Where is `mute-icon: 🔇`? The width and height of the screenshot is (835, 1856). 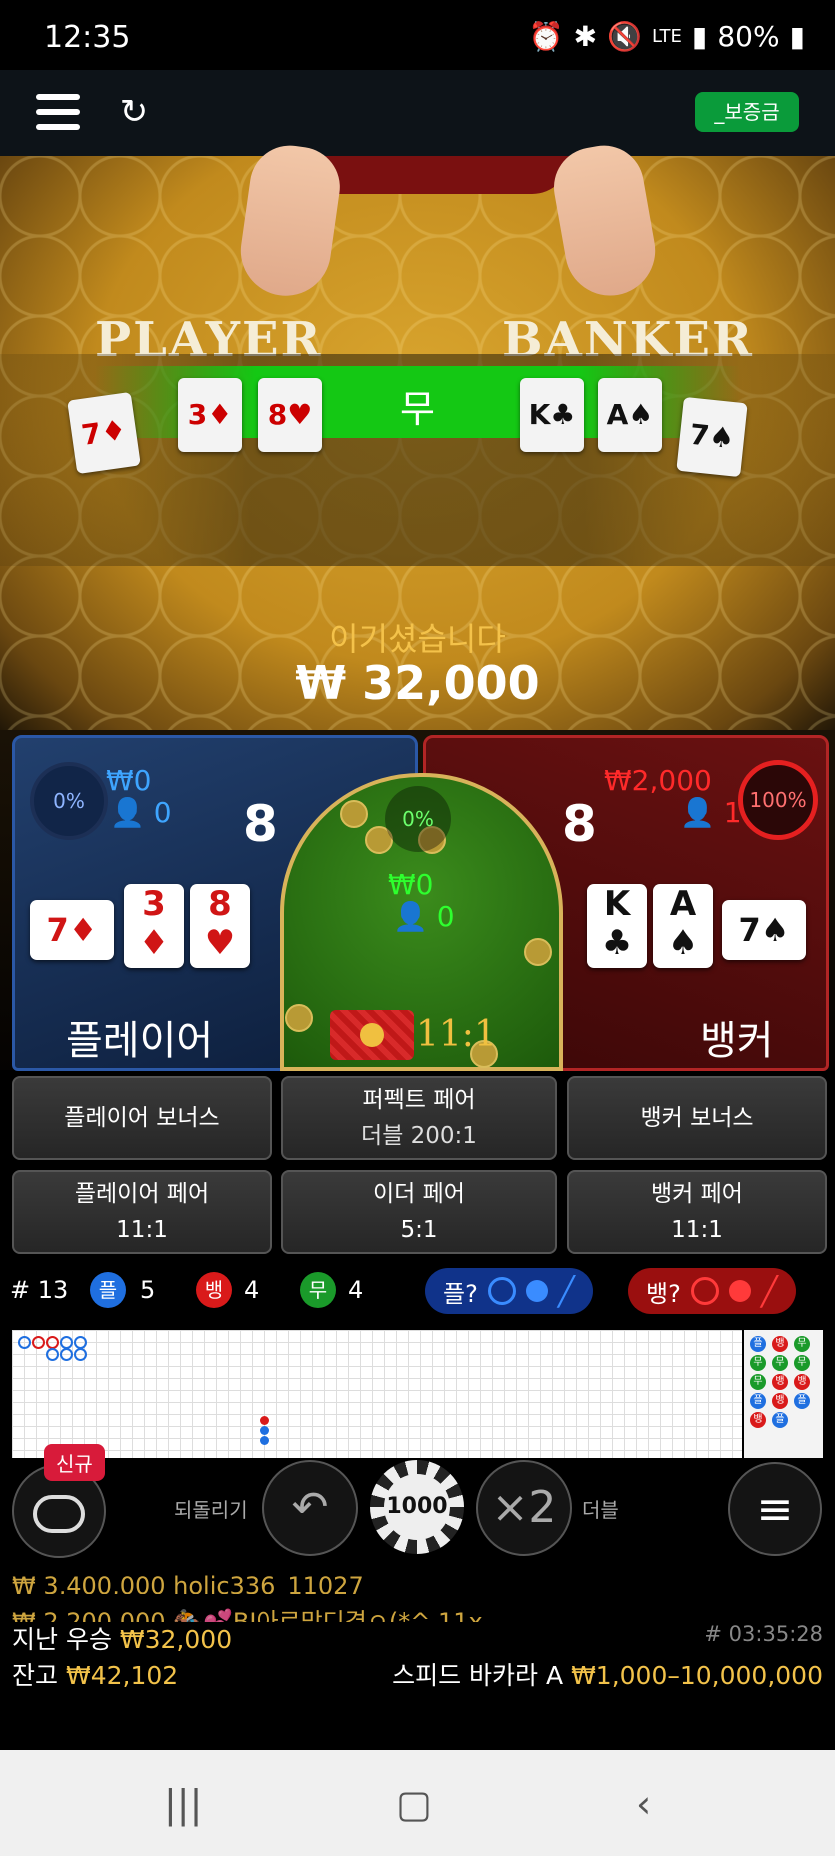
mute-icon: 🔇 is located at coordinates (624, 36).